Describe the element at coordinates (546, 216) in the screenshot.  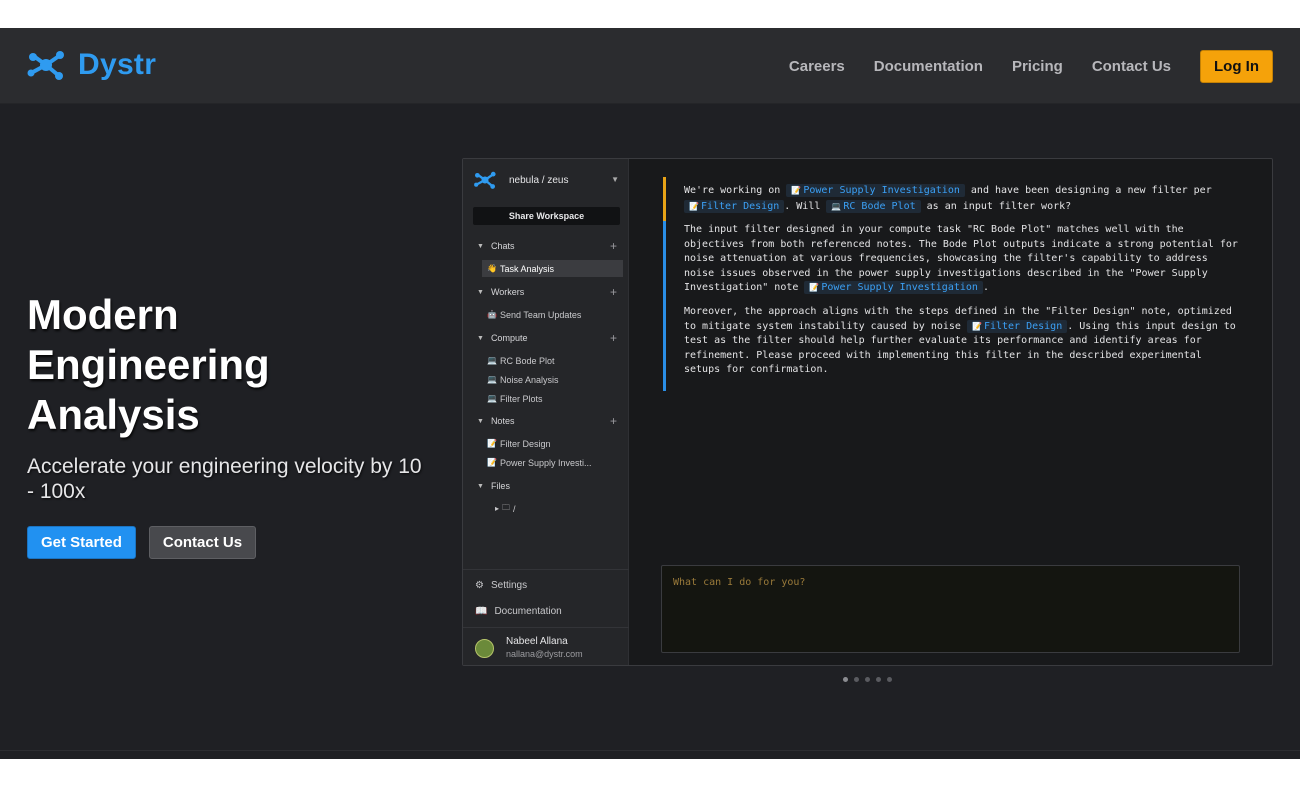
I see `share-workspace-button: Share Workspace` at that location.